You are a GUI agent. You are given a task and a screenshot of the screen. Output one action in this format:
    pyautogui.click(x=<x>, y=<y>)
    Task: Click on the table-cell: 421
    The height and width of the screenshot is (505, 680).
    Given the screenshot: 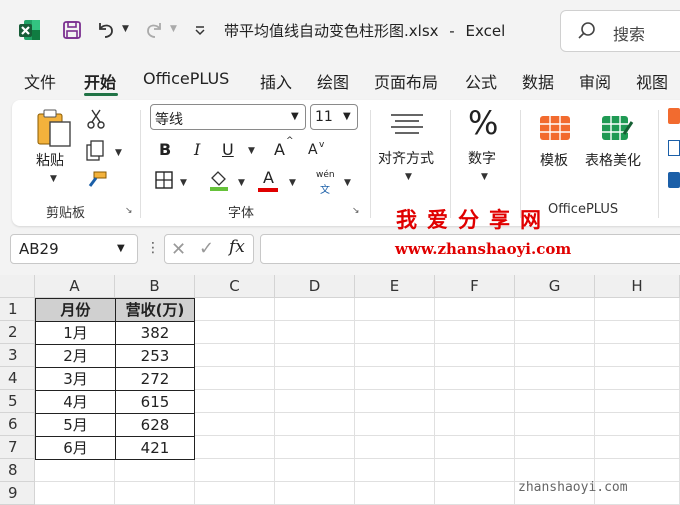 What is the action you would take?
    pyautogui.click(x=155, y=448)
    